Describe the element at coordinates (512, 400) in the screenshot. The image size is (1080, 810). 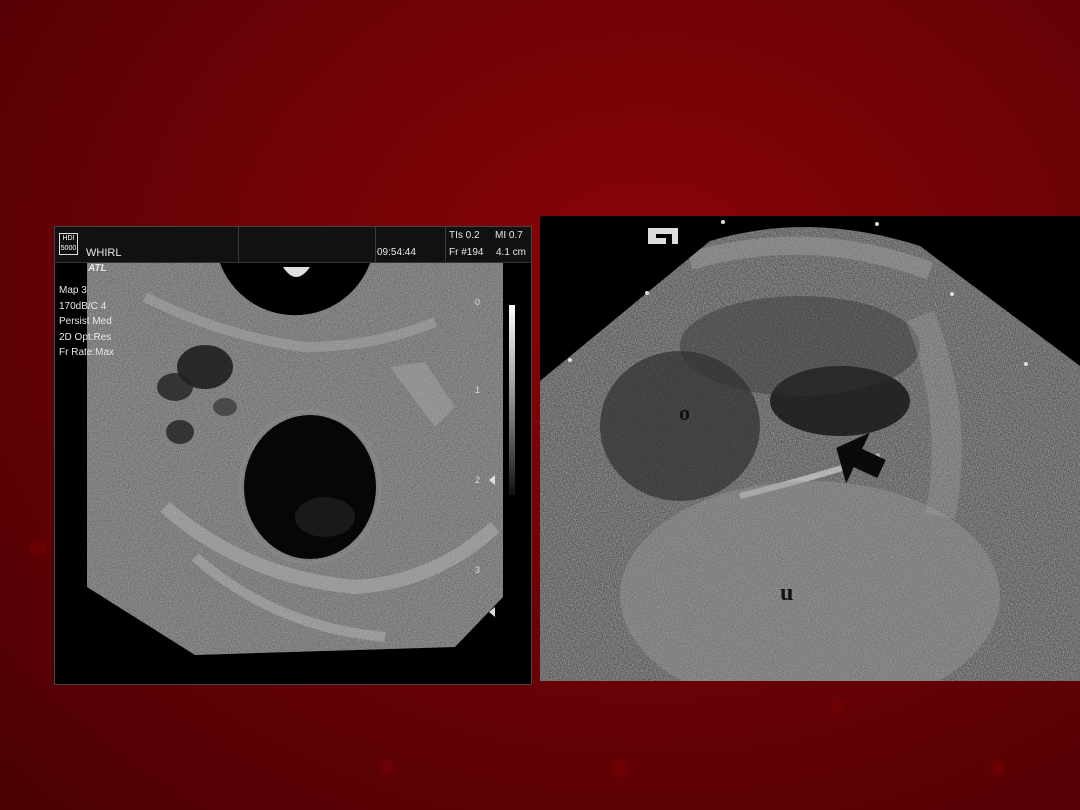
I see `grayscale-bar` at that location.